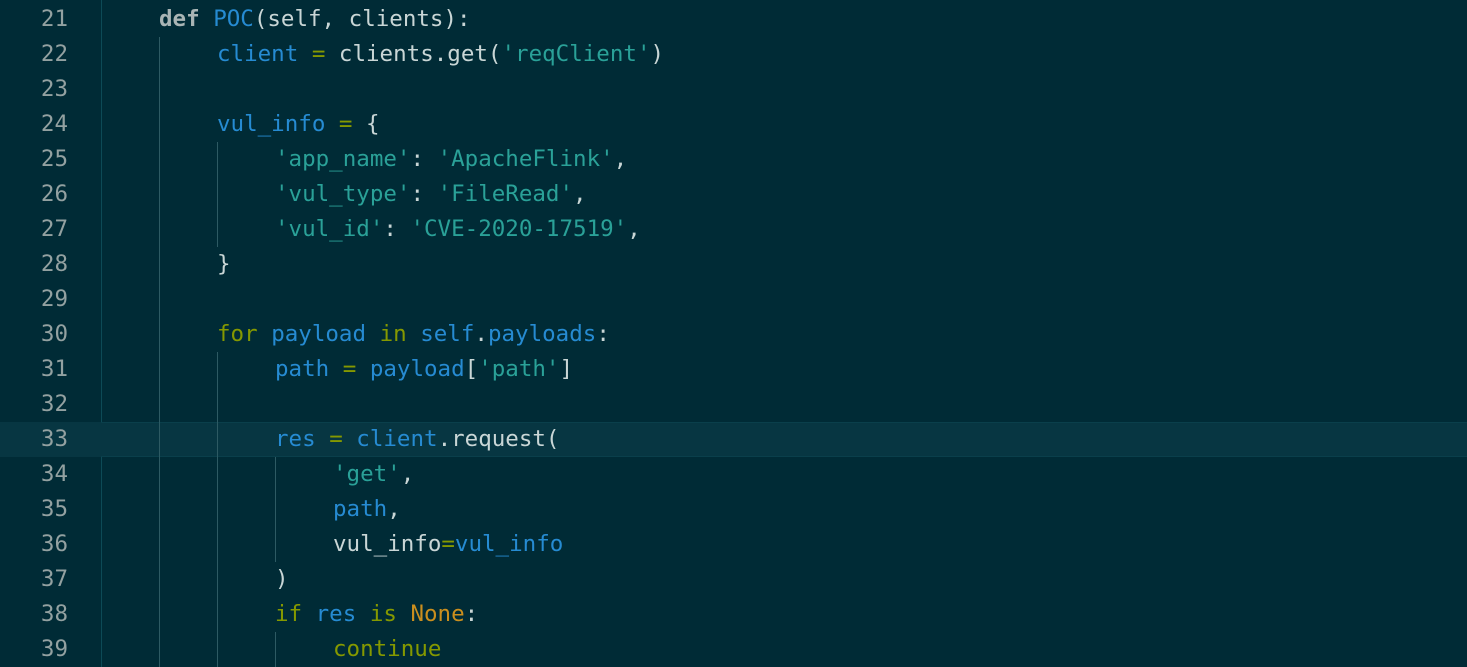 This screenshot has height=667, width=1467. Describe the element at coordinates (542, 334) in the screenshot. I see `code-token: payloads` at that location.